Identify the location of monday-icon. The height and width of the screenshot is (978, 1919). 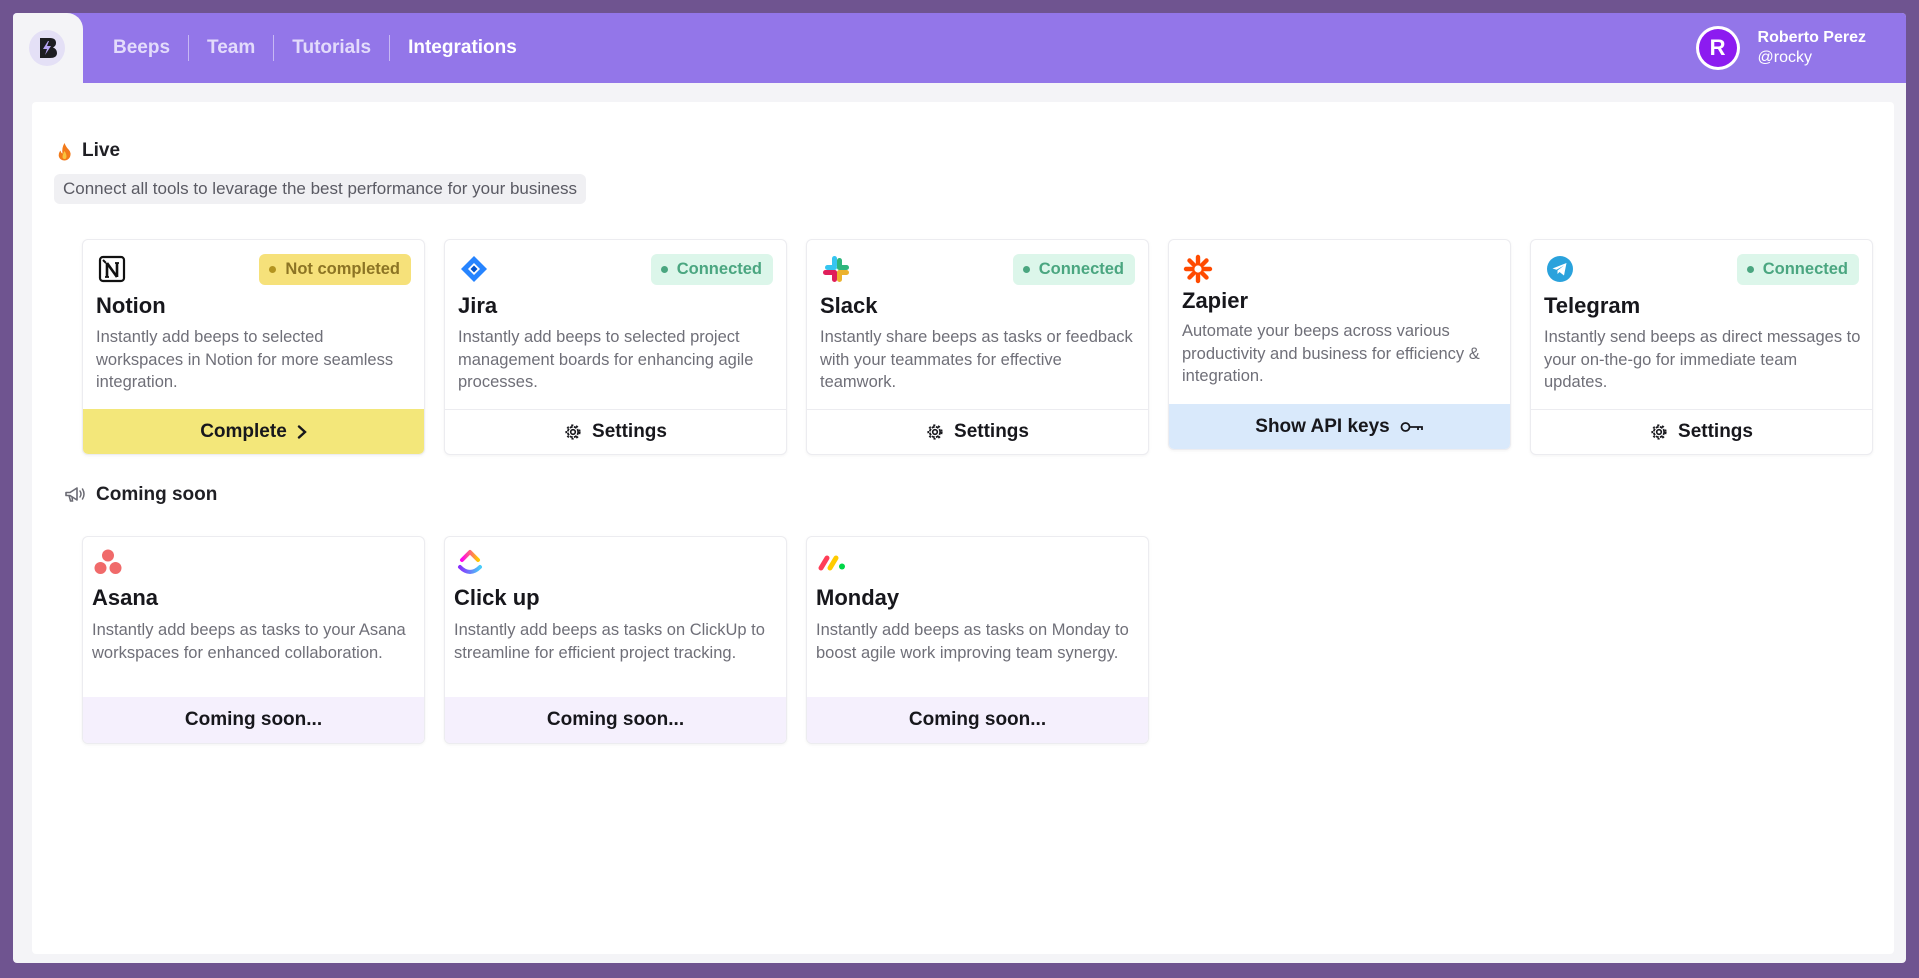
(832, 562).